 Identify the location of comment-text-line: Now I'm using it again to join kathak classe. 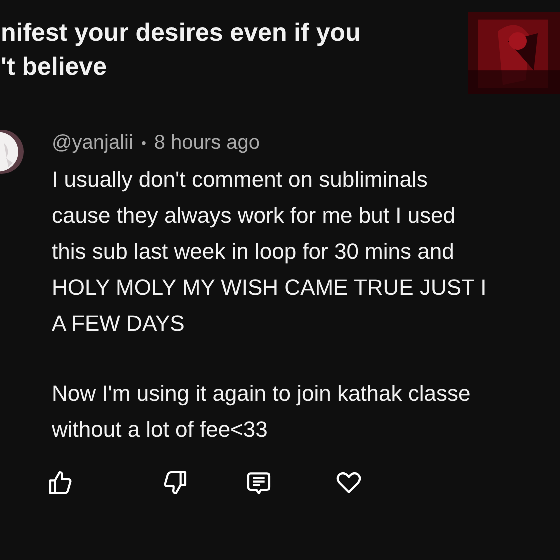
(262, 394).